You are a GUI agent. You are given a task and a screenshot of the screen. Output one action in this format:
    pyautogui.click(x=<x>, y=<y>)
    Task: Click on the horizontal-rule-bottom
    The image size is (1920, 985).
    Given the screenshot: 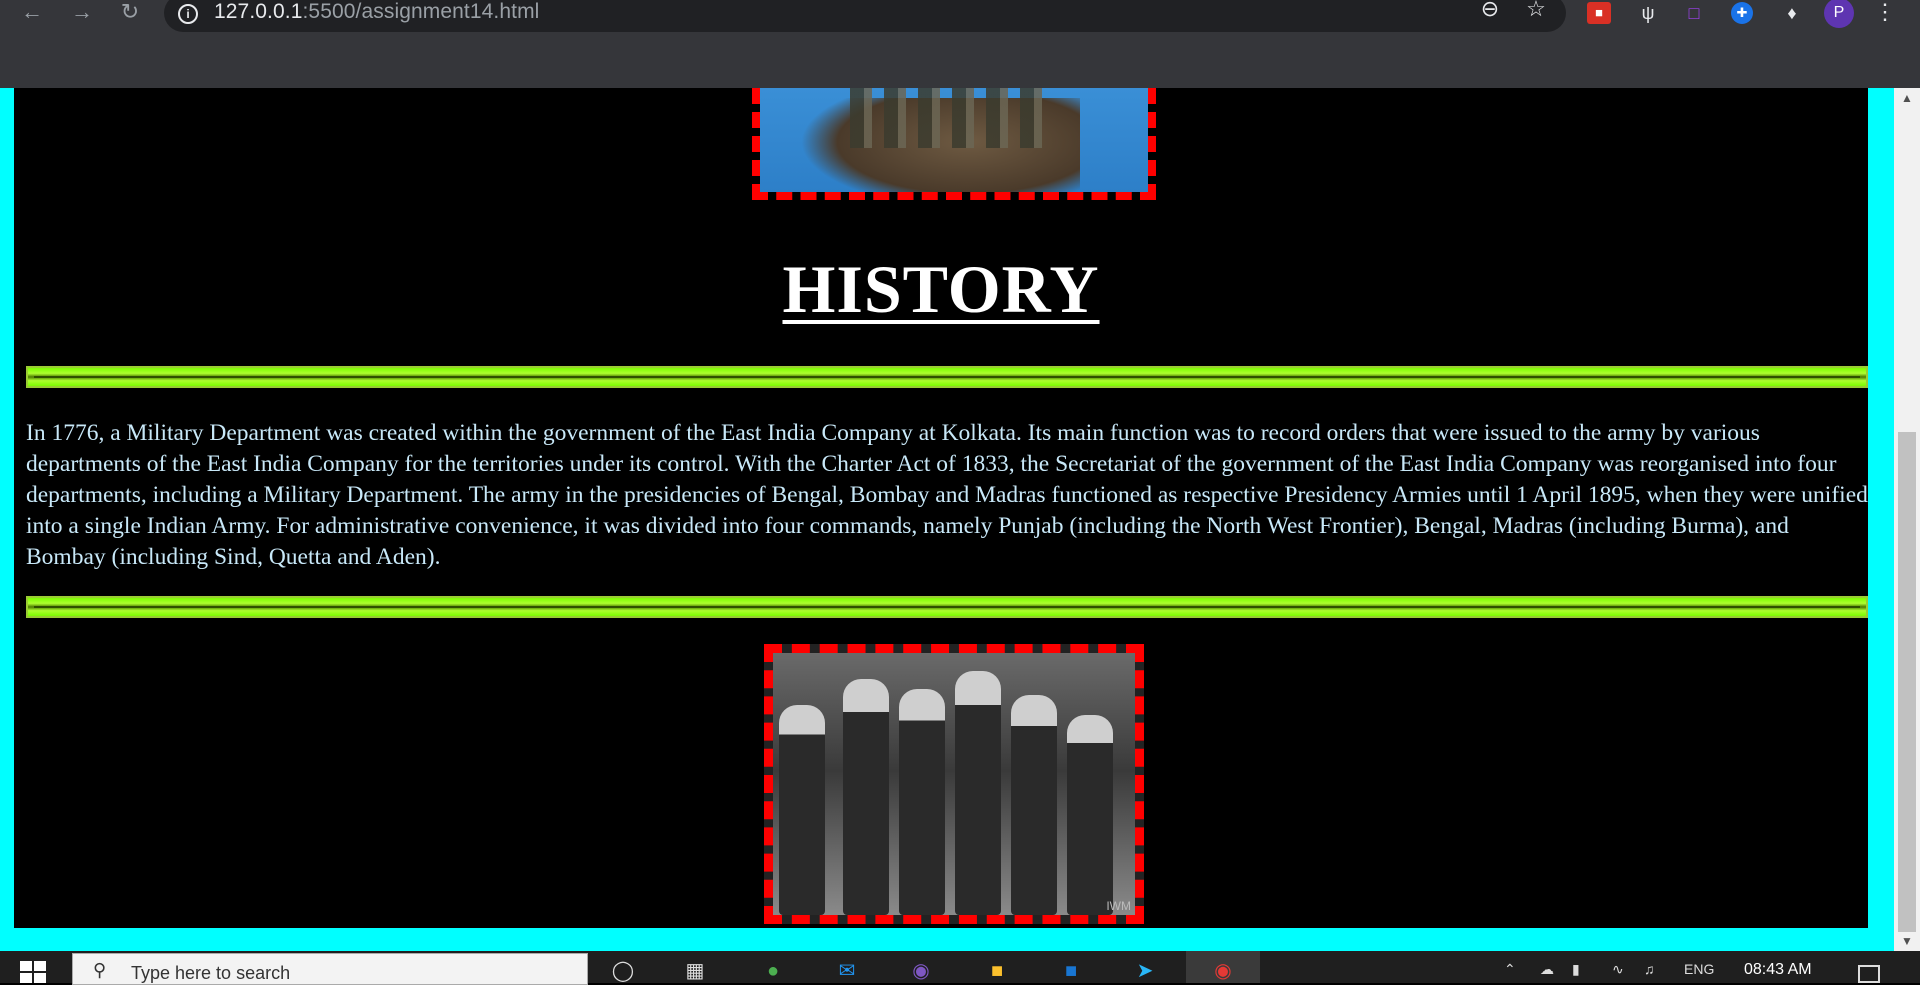 What is the action you would take?
    pyautogui.click(x=947, y=607)
    